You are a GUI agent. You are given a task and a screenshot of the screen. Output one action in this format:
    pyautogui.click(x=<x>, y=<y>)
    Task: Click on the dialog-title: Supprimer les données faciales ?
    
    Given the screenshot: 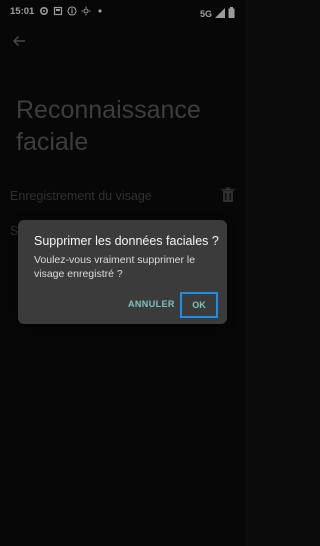 What is the action you would take?
    pyautogui.click(x=126, y=241)
    